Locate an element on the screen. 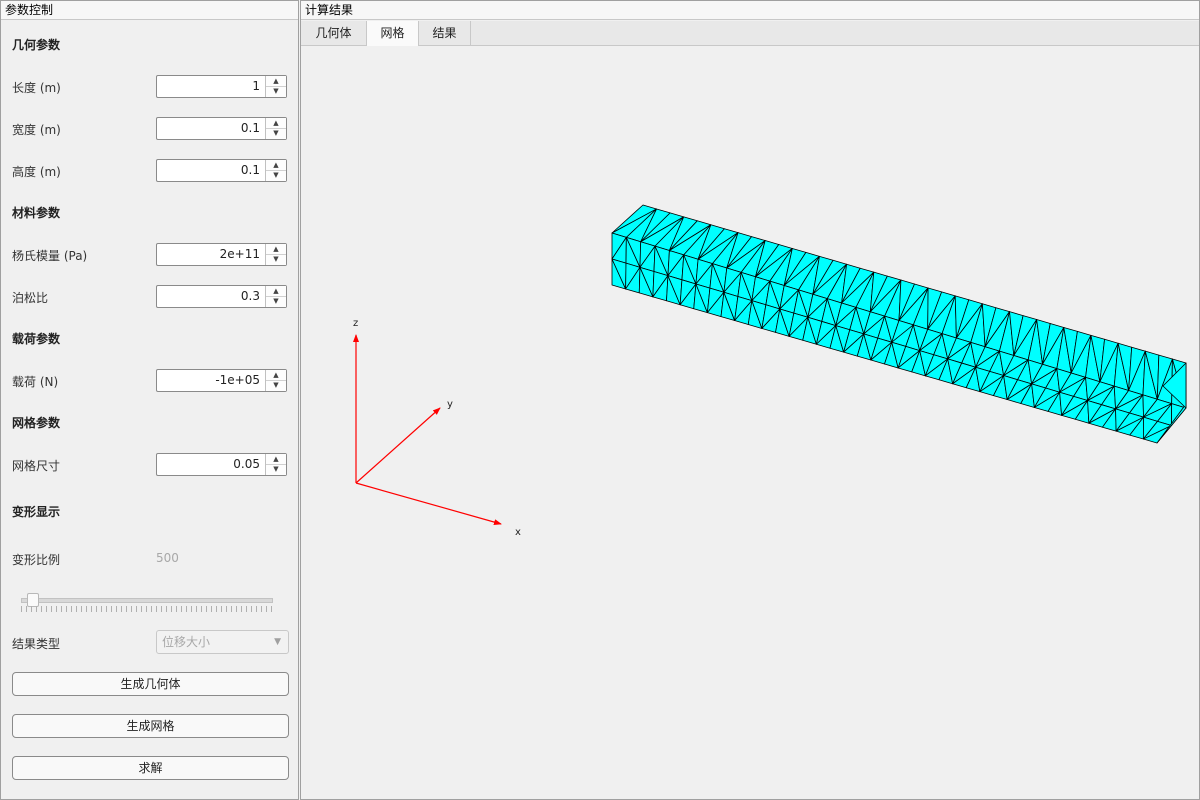 This screenshot has height=800, width=1200. chevron-down-icon: ▼ is located at coordinates (277, 642).